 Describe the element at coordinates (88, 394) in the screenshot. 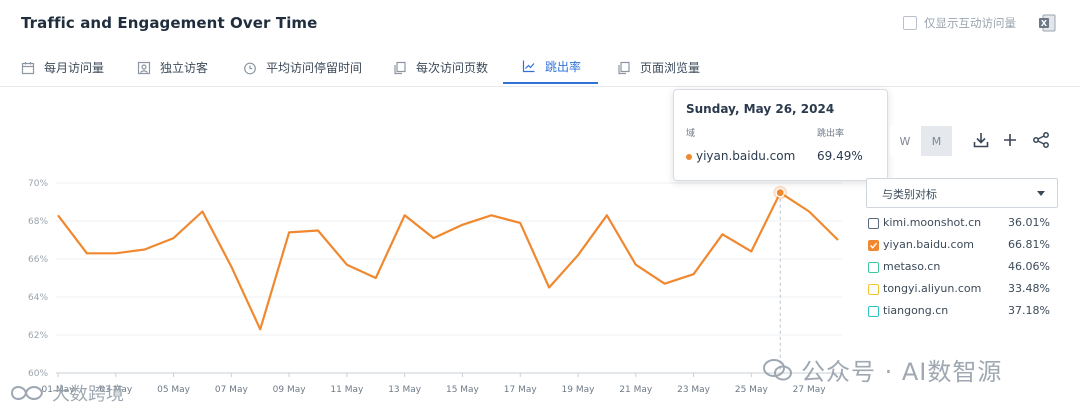

I see `watermark-left-text: 大数跨境` at that location.